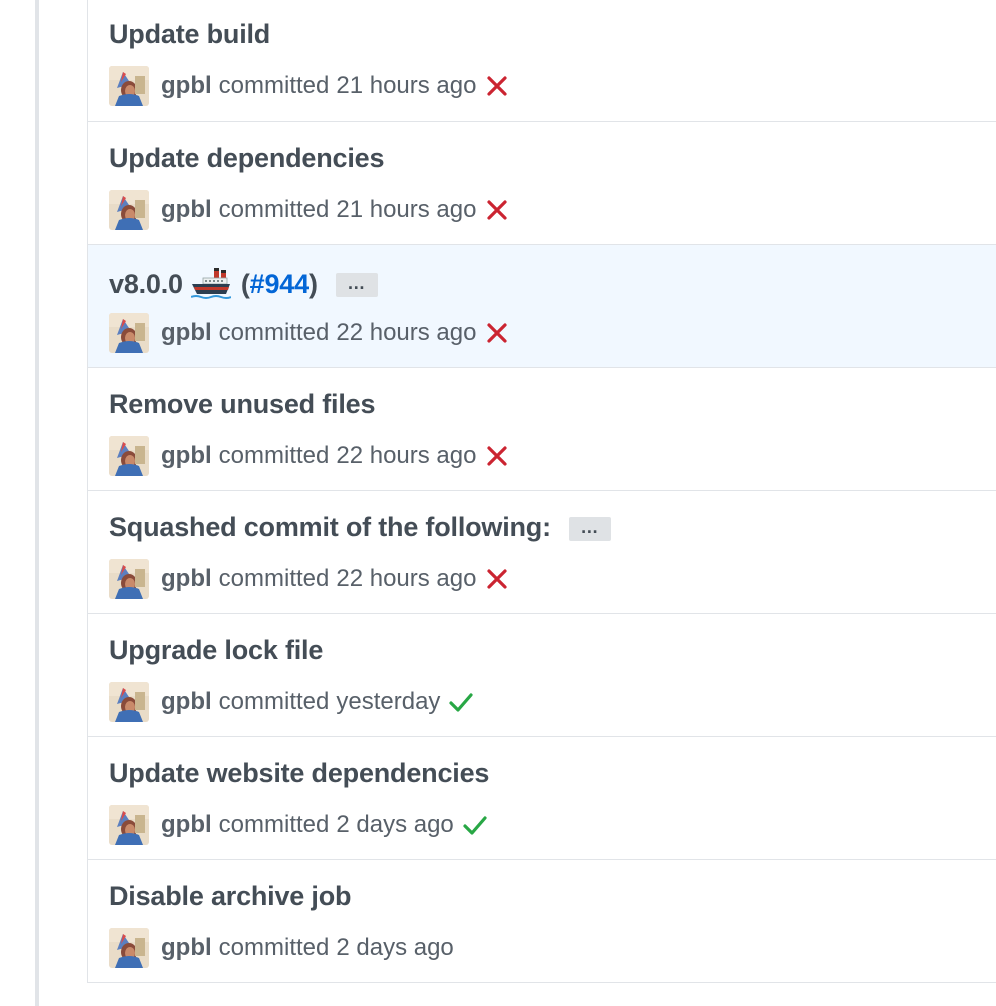  I want to click on commit-message: Remove unused files, so click(242, 404).